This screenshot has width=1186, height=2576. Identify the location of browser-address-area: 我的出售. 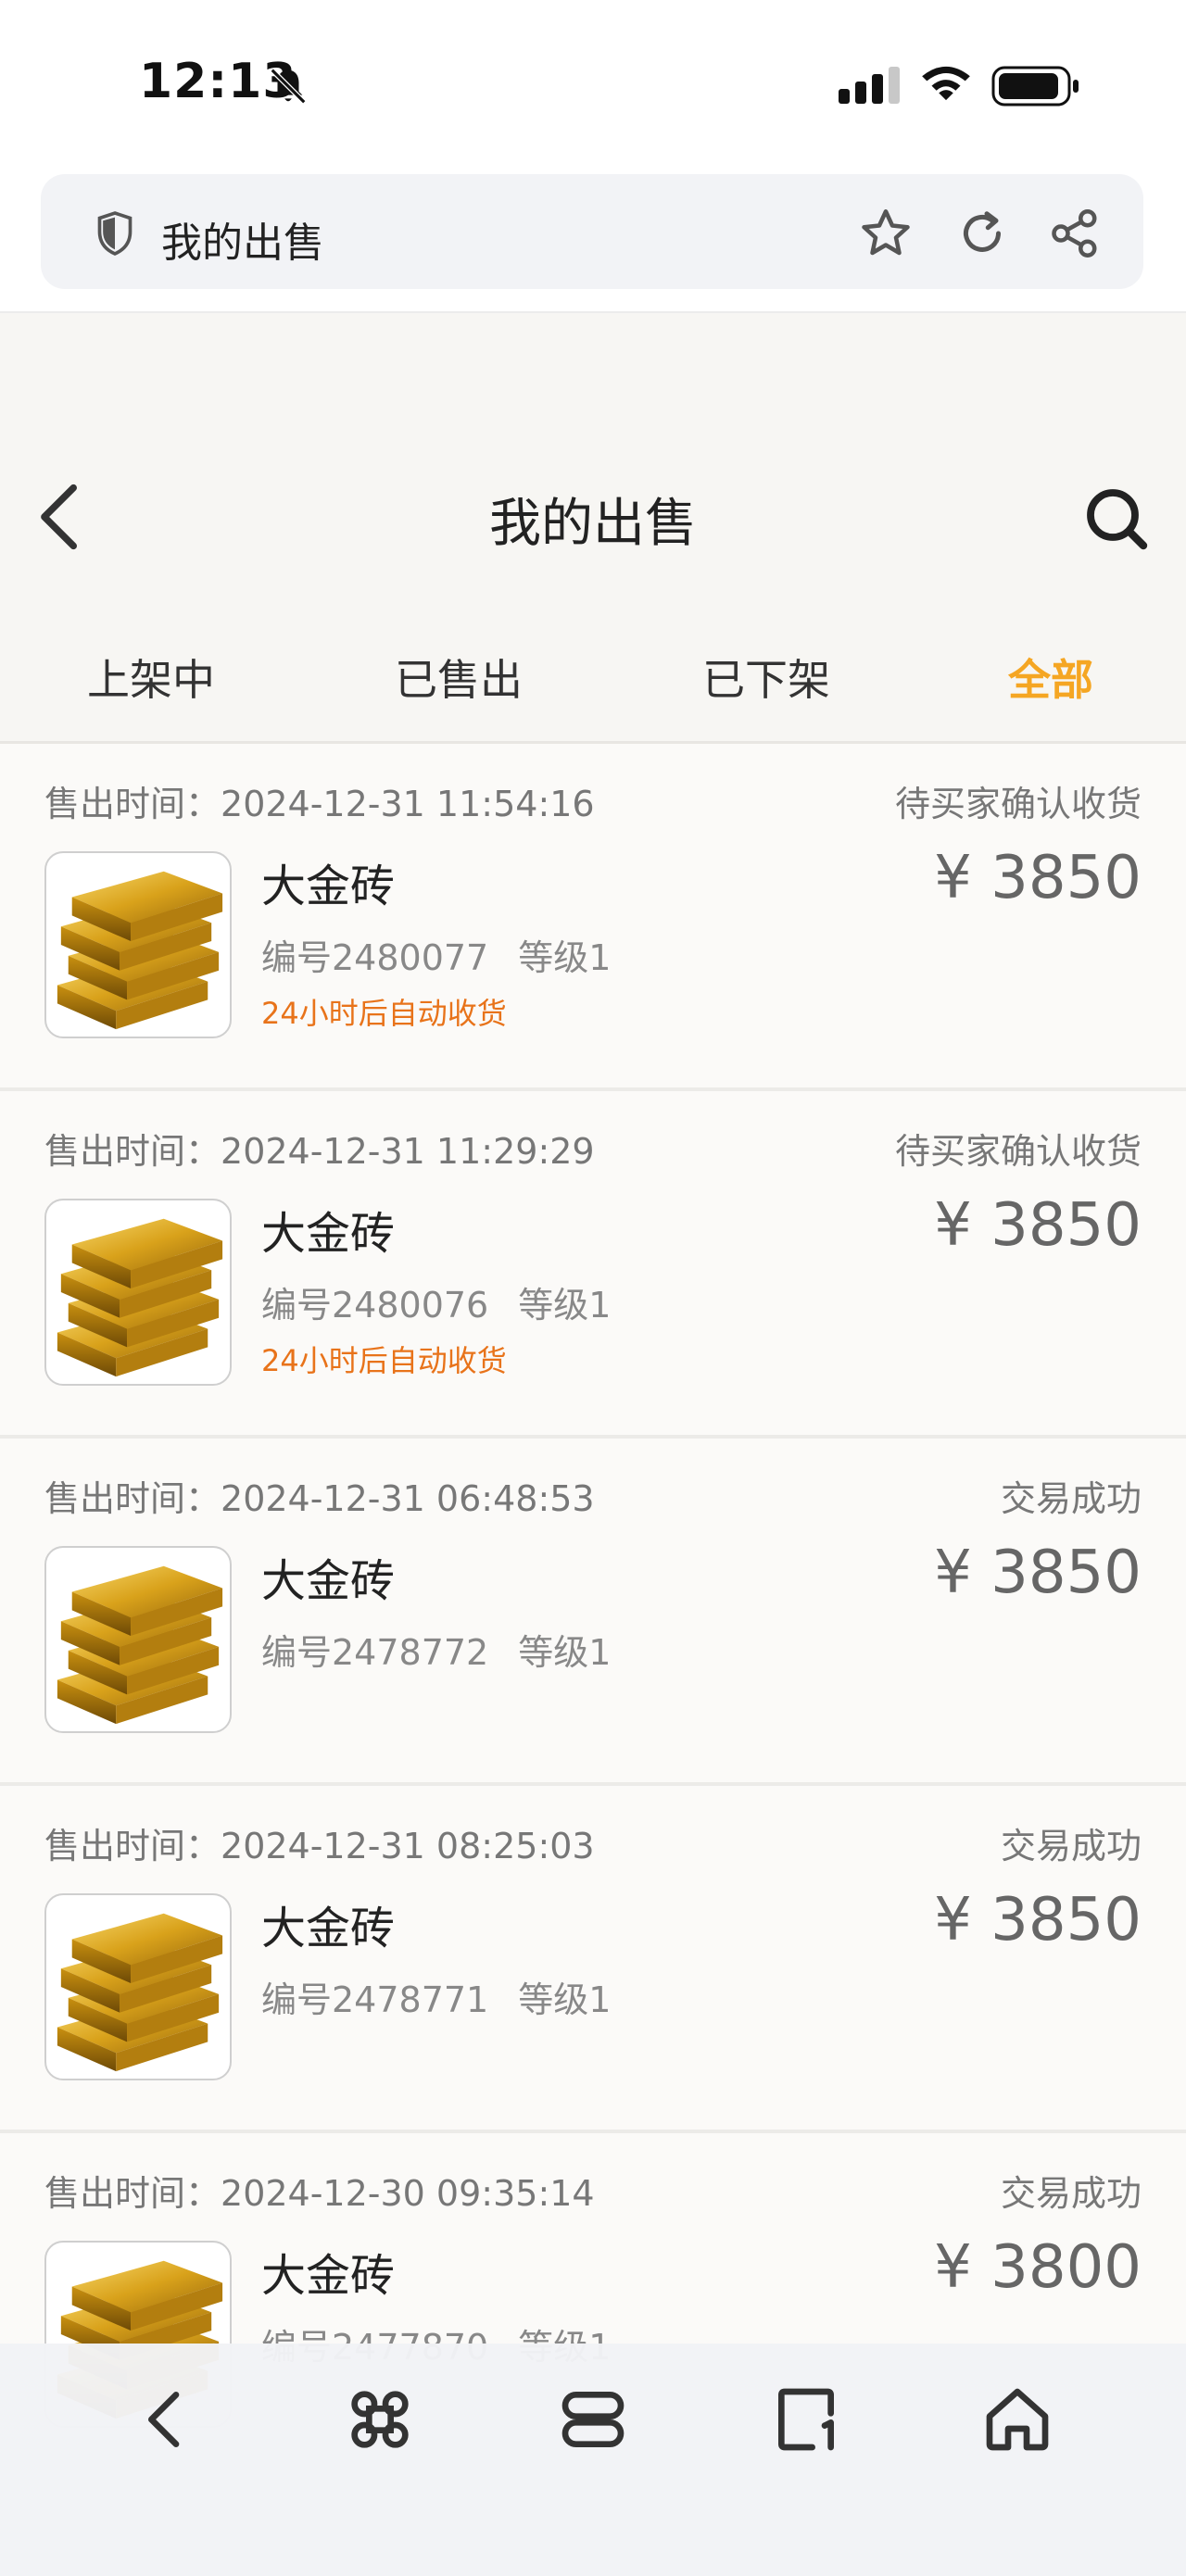
(593, 240).